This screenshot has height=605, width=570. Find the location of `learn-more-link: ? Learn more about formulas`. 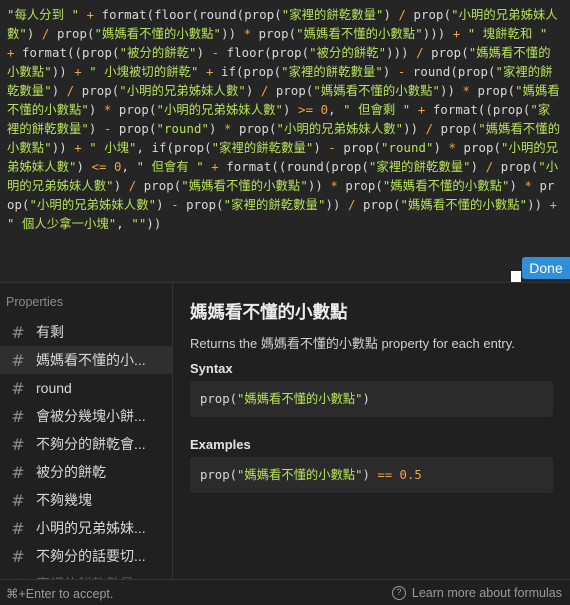

learn-more-link: ? Learn more about formulas is located at coordinates (476, 593).